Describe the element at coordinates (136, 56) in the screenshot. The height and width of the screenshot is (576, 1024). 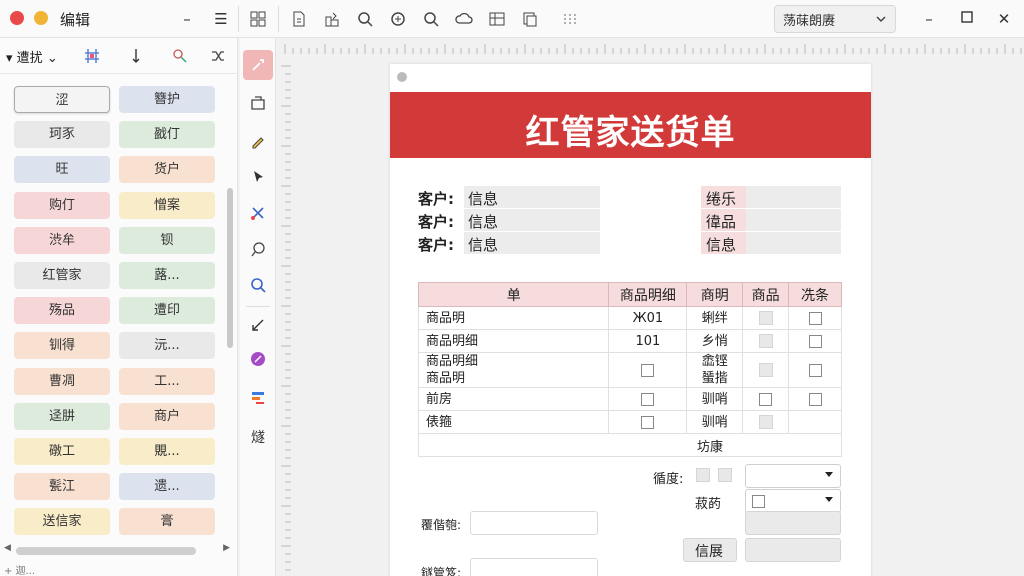
I see `sort-icon` at that location.